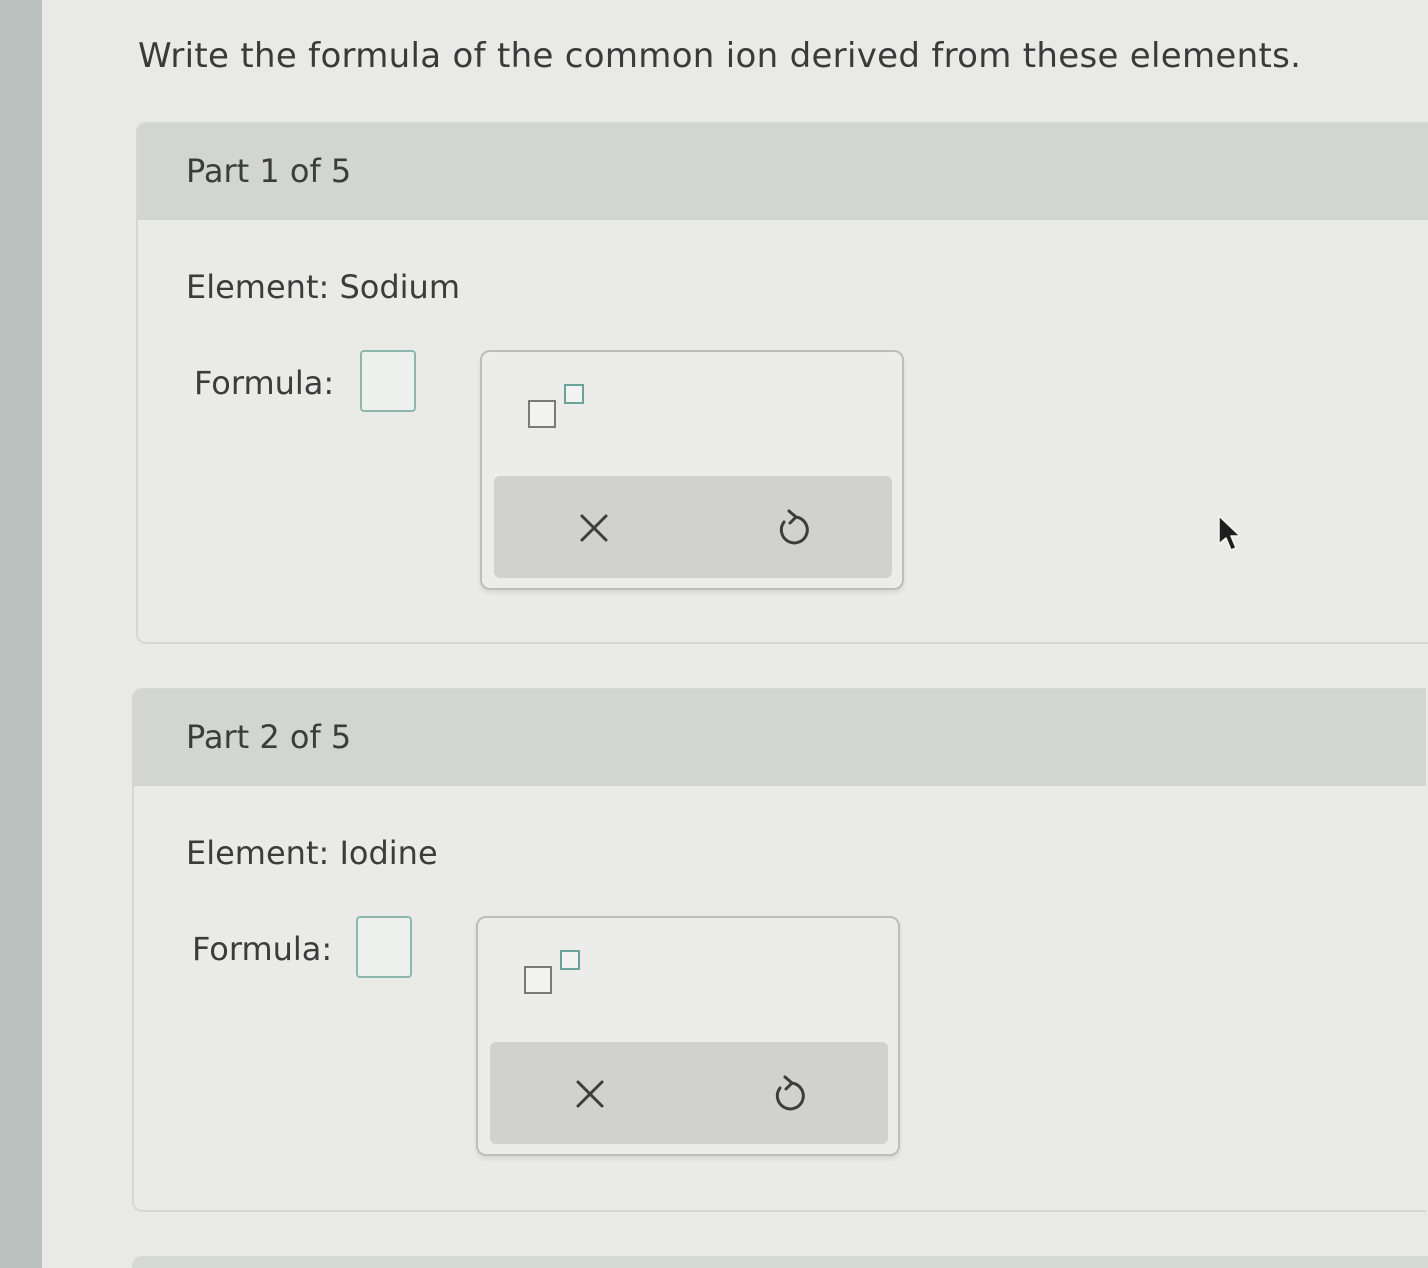 This screenshot has width=1428, height=1268. I want to click on part-2-formula-input, so click(384, 947).